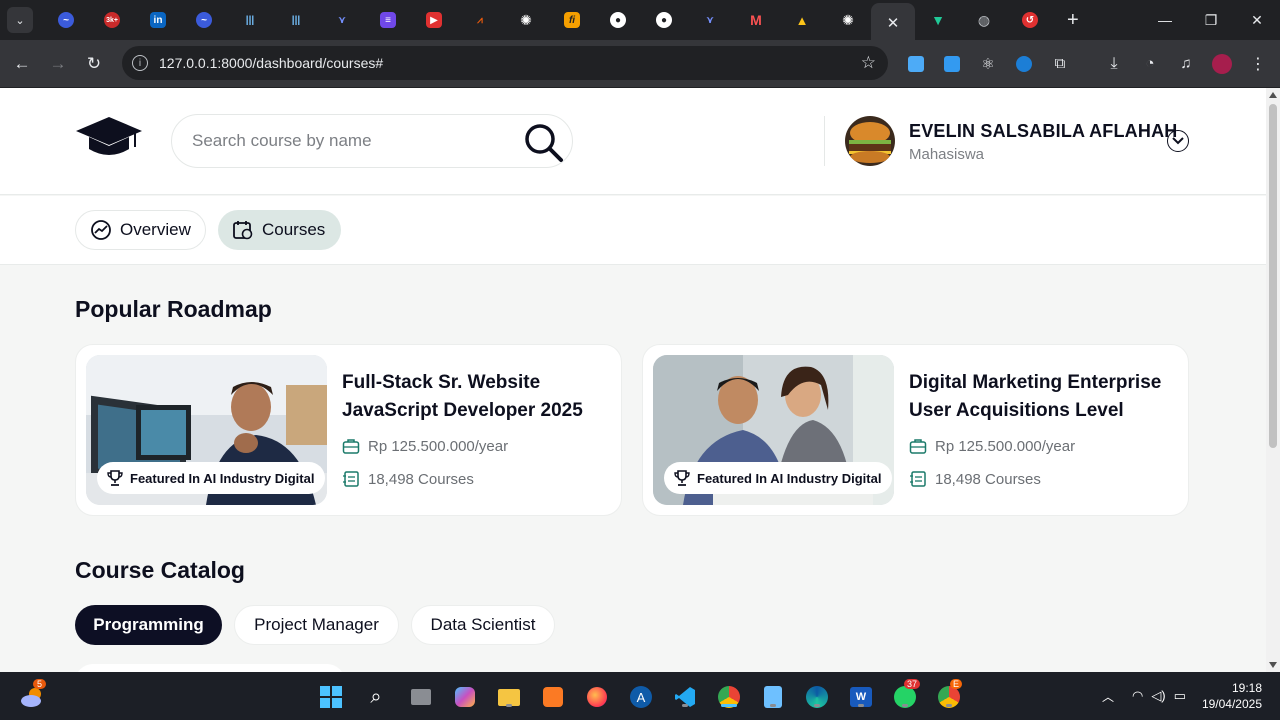  I want to click on notepad-icon, so click(773, 697).